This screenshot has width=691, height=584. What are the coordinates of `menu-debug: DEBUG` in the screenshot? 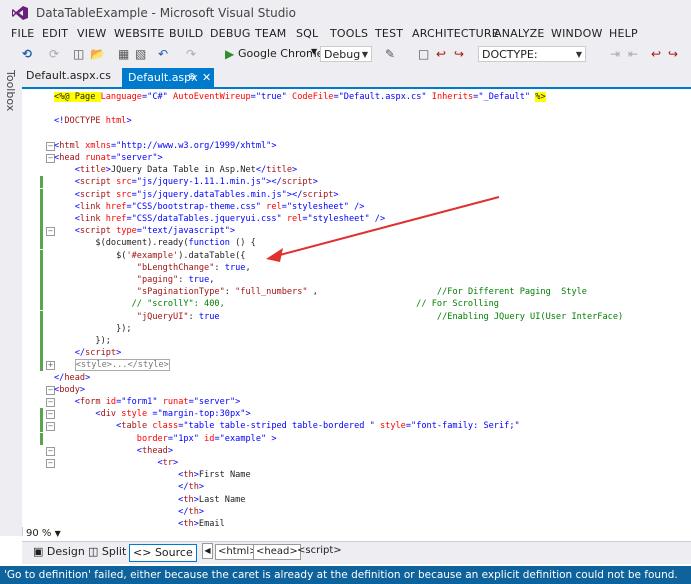 It's located at (230, 33).